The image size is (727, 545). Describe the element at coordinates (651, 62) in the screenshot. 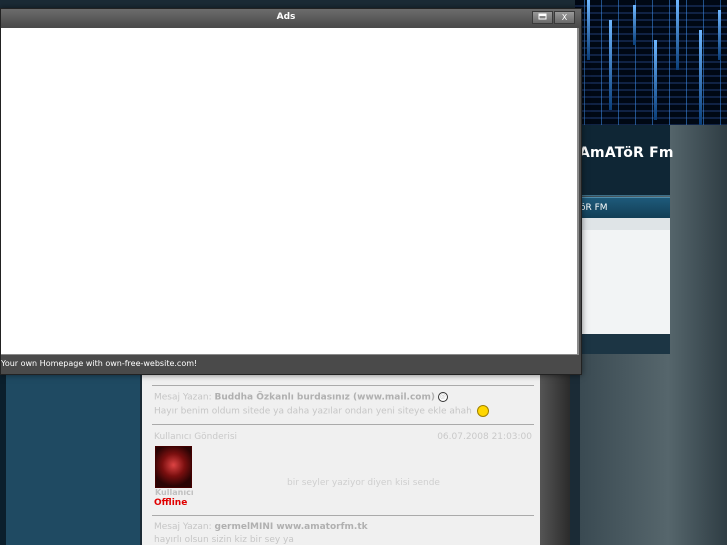

I see `header-background-image` at that location.